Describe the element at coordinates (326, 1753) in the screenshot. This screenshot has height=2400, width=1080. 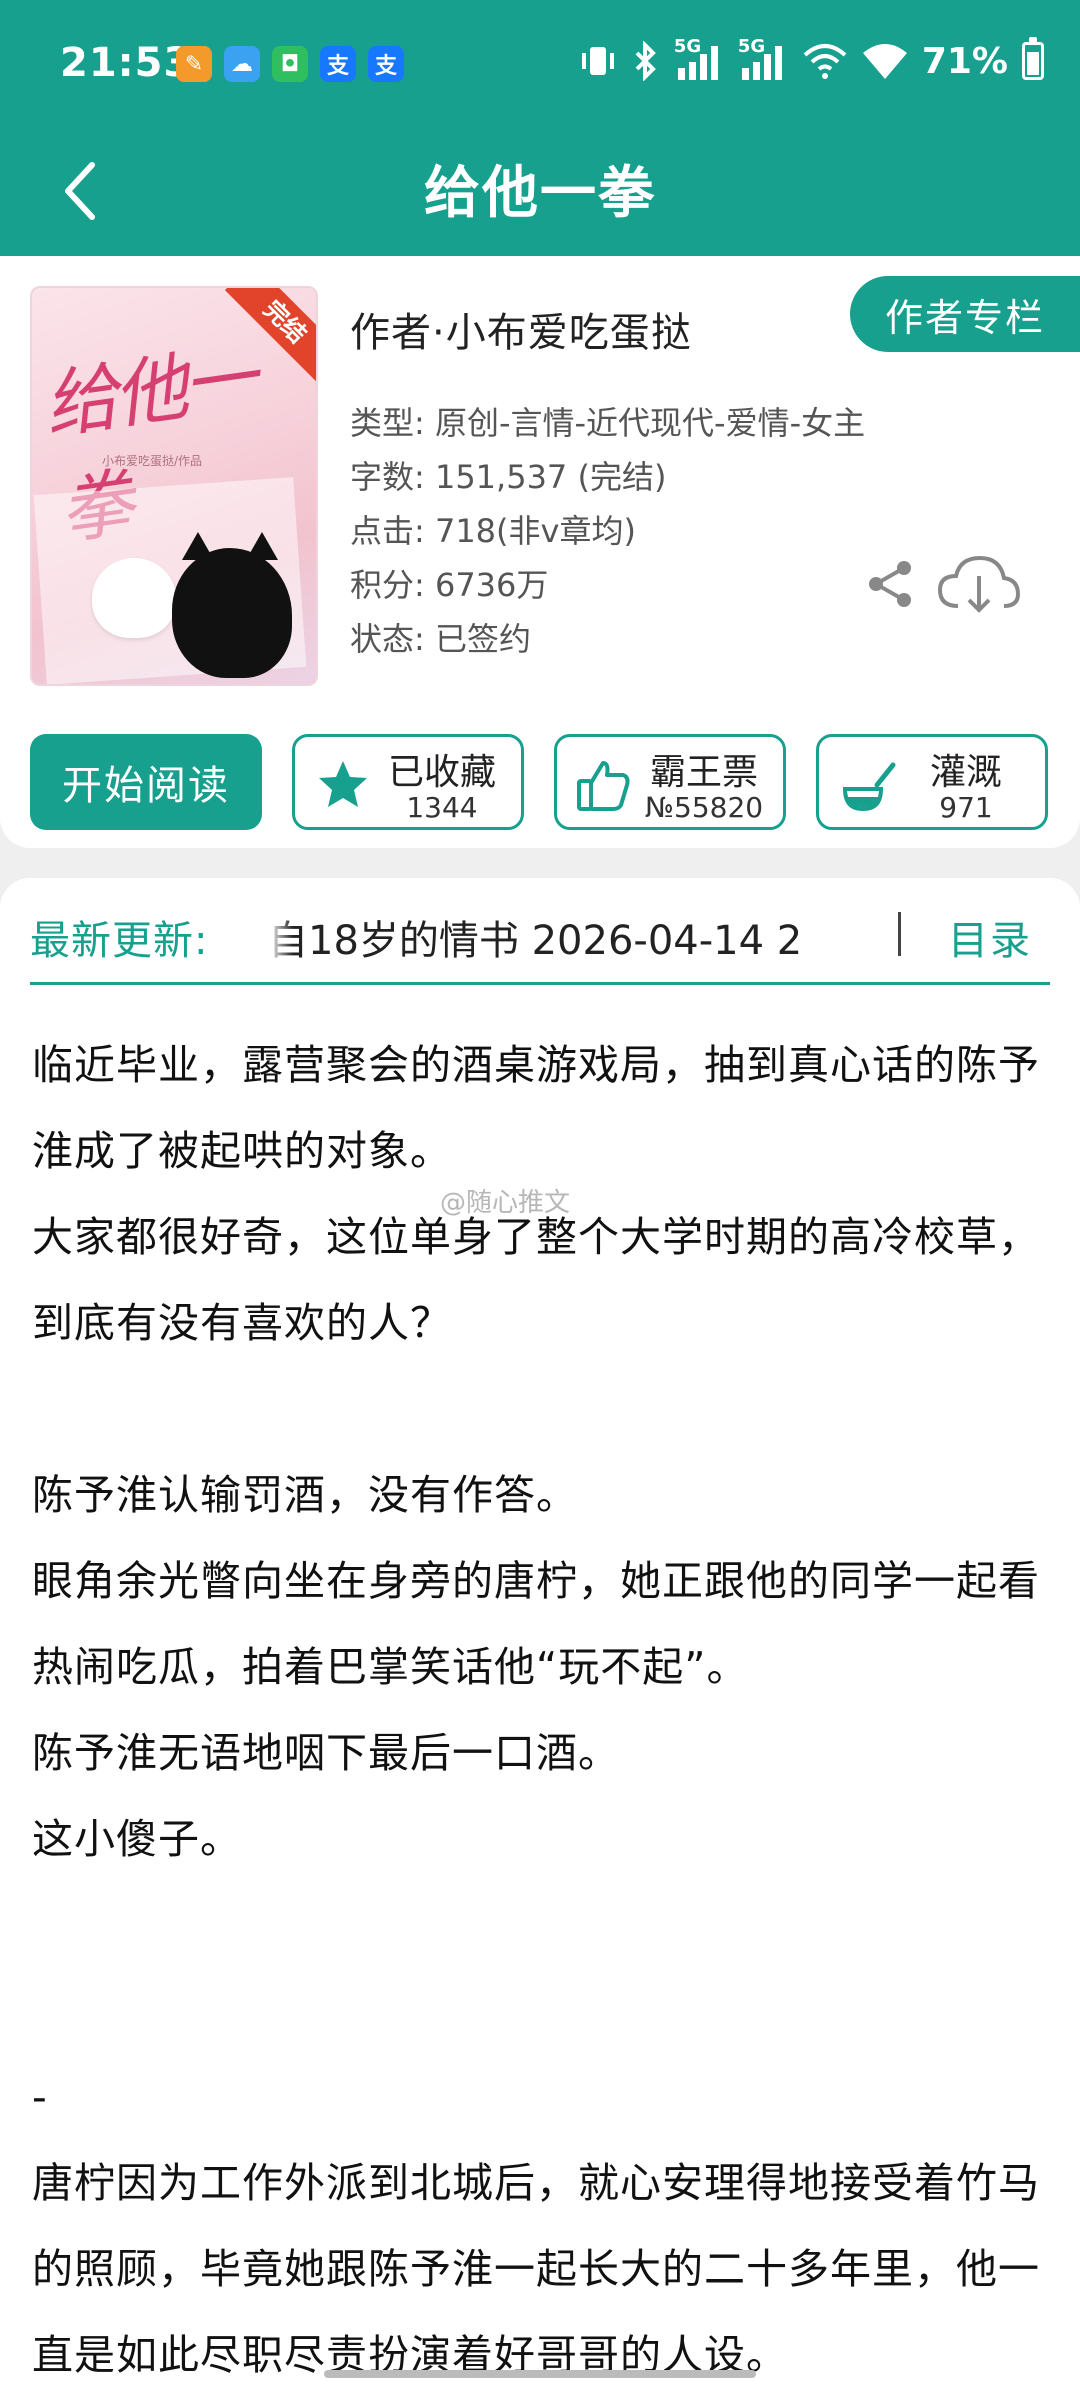
I see `synopsis-paragraph: 陈予淮无语地咽下最后一口酒。` at that location.